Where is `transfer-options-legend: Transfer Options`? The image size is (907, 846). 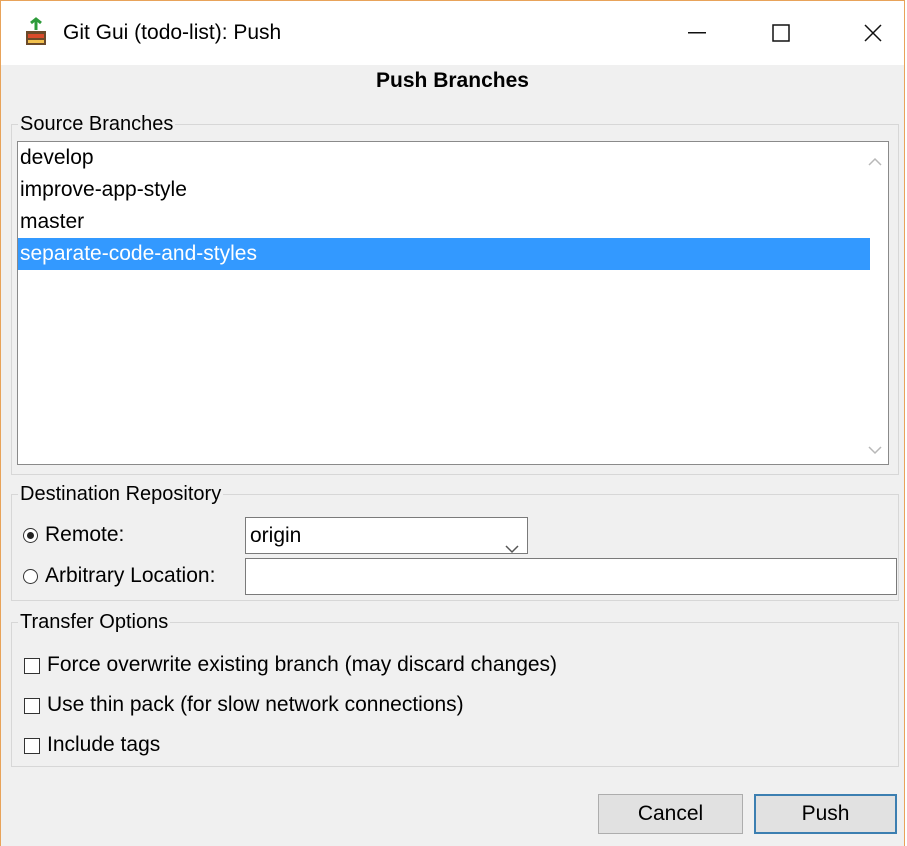
transfer-options-legend: Transfer Options is located at coordinates (94, 622).